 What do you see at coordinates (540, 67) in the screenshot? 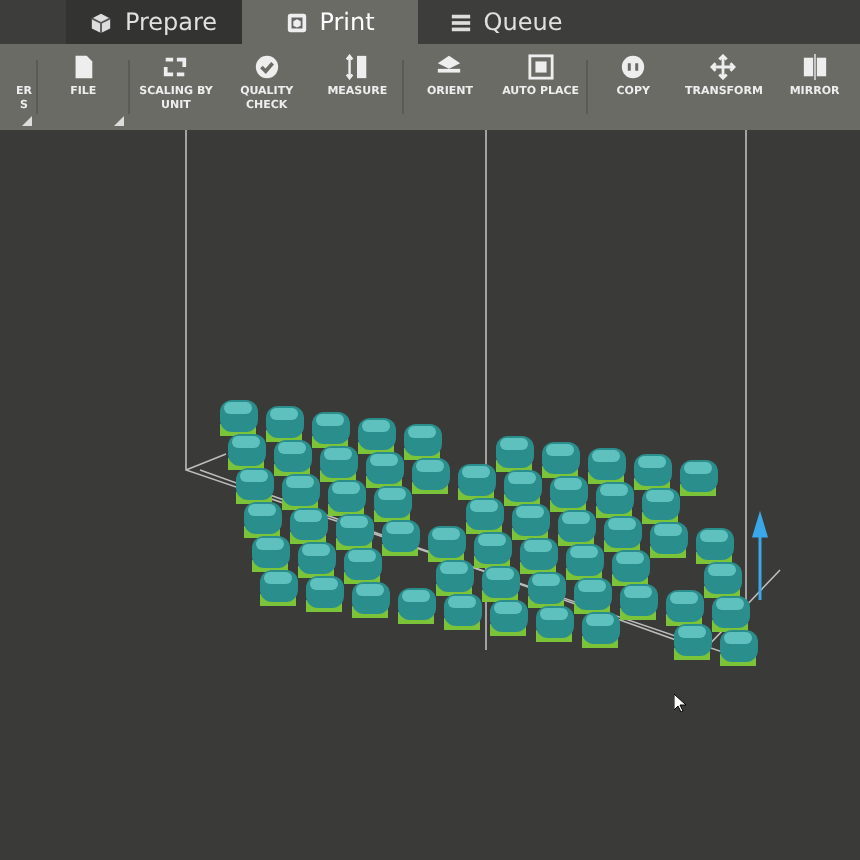
I see `auto-place-icon` at bounding box center [540, 67].